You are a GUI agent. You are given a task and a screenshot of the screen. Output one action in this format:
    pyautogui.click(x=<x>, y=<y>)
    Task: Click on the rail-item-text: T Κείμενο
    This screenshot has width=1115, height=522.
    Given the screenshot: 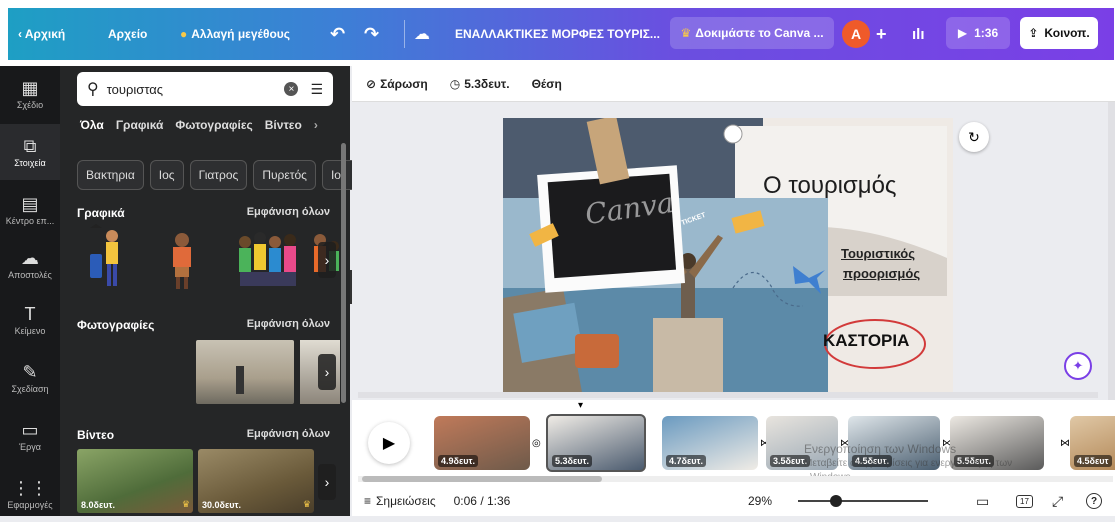 What is the action you would take?
    pyautogui.click(x=30, y=320)
    